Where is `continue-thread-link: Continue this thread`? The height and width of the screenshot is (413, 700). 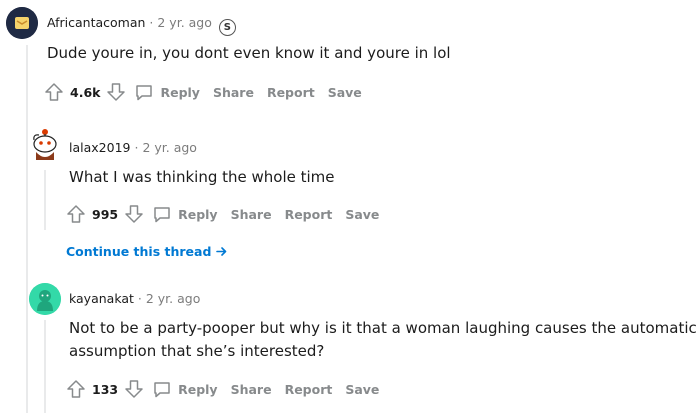 continue-thread-link: Continue this thread is located at coordinates (146, 251).